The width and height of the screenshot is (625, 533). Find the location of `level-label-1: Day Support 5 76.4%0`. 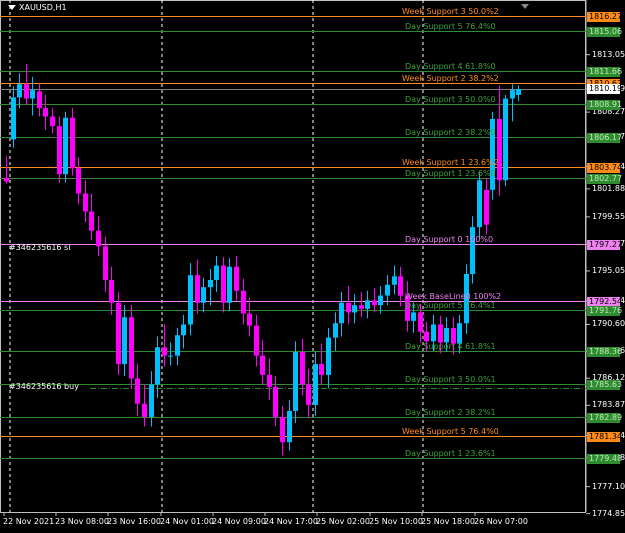

level-label-1: Day Support 5 76.4%0 is located at coordinates (450, 26).